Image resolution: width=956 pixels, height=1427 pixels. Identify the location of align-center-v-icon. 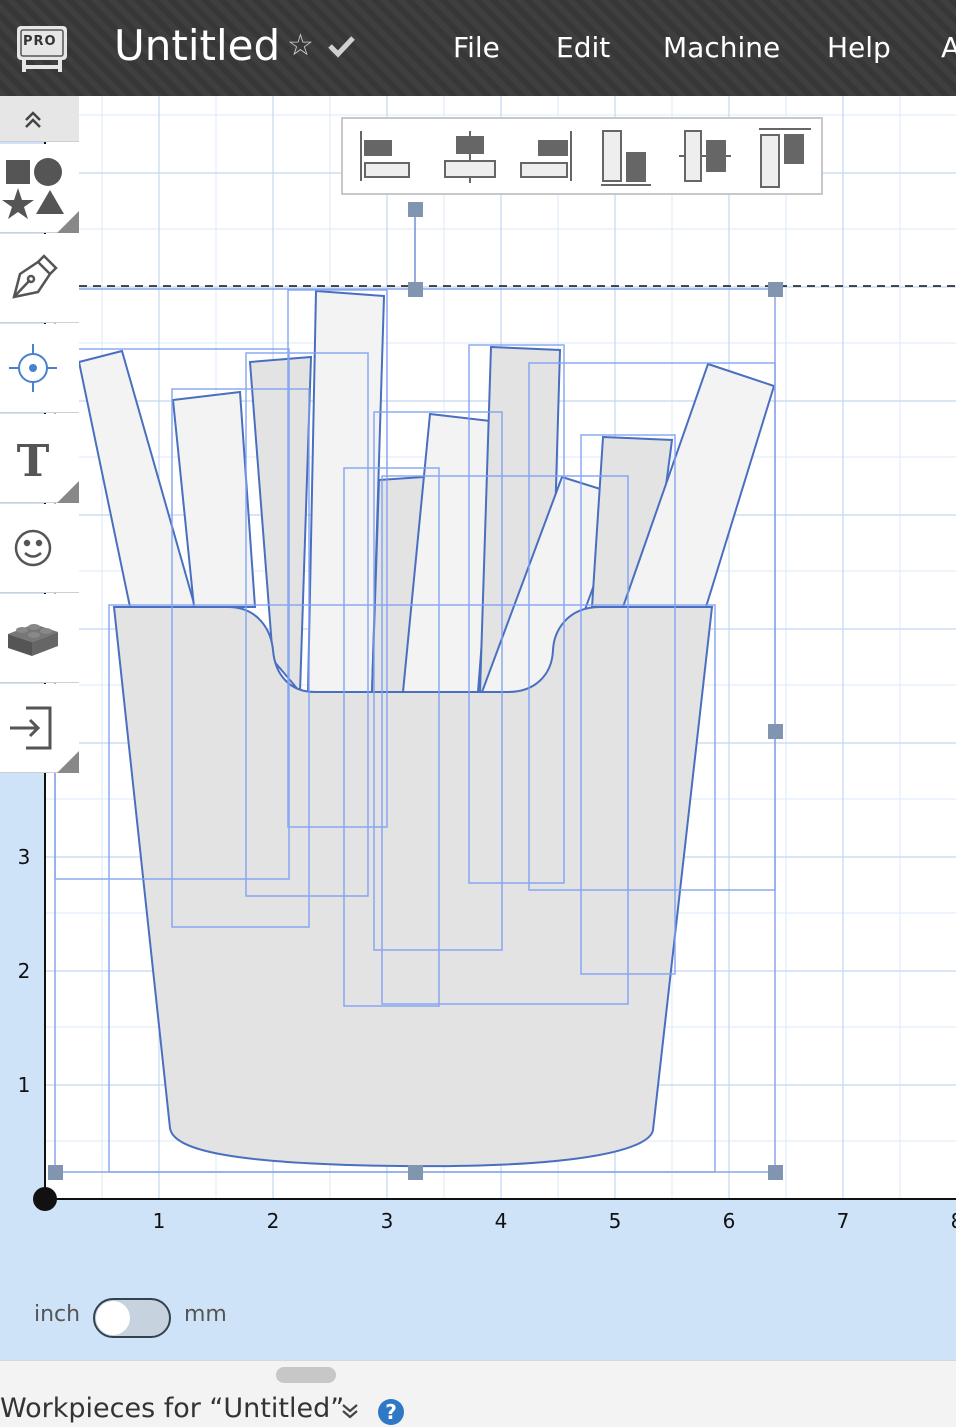
(710, 157).